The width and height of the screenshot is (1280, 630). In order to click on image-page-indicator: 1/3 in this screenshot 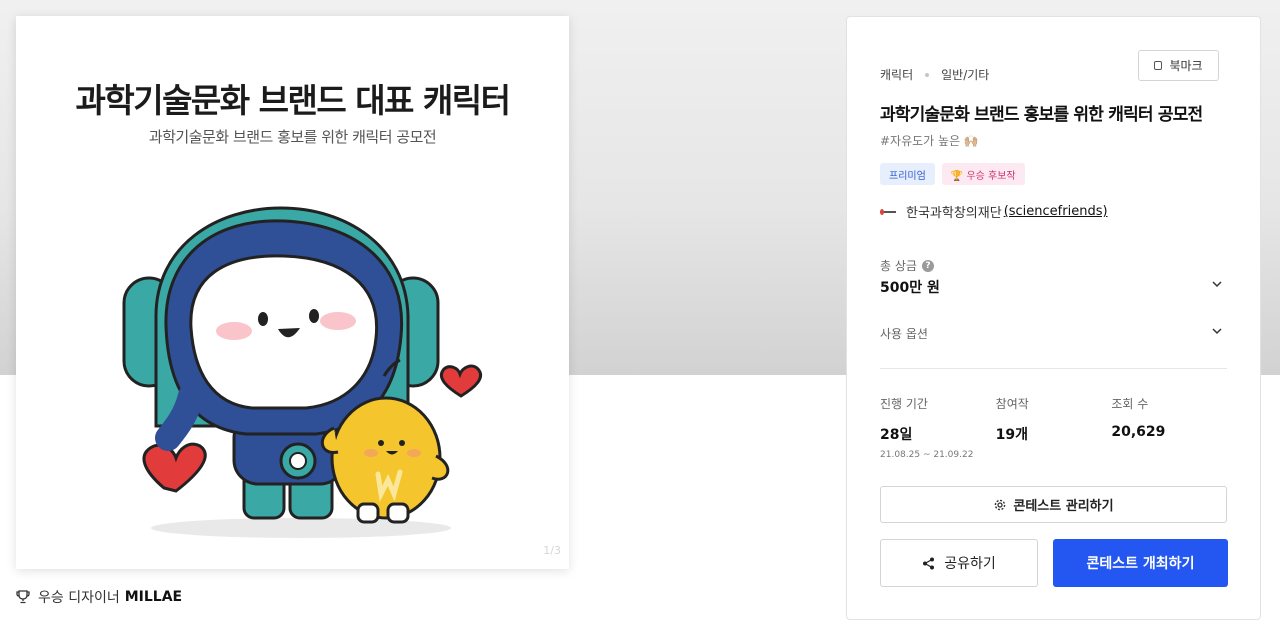, I will do `click(552, 550)`.